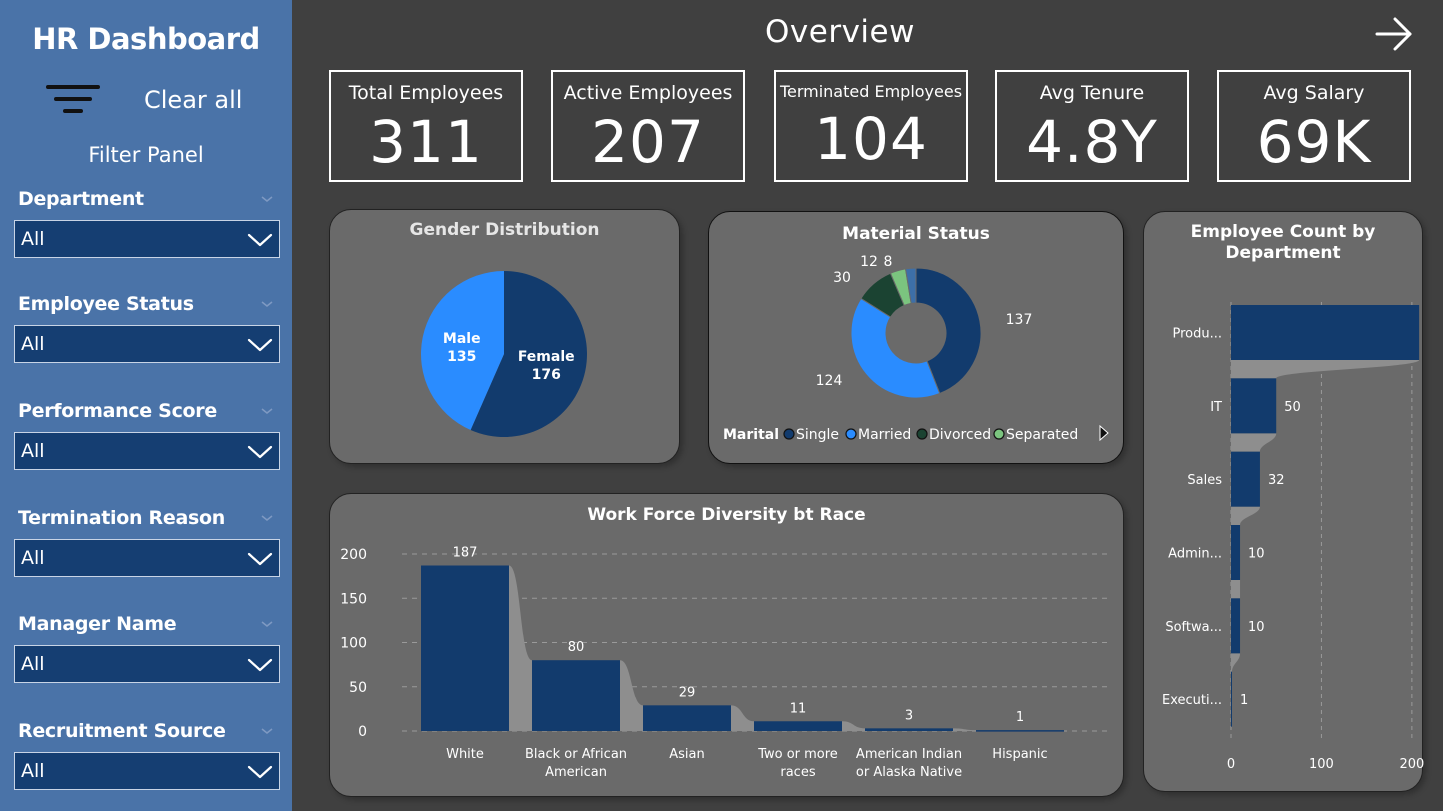 The height and width of the screenshot is (811, 1443). I want to click on y-tick-label: 150, so click(353, 599).